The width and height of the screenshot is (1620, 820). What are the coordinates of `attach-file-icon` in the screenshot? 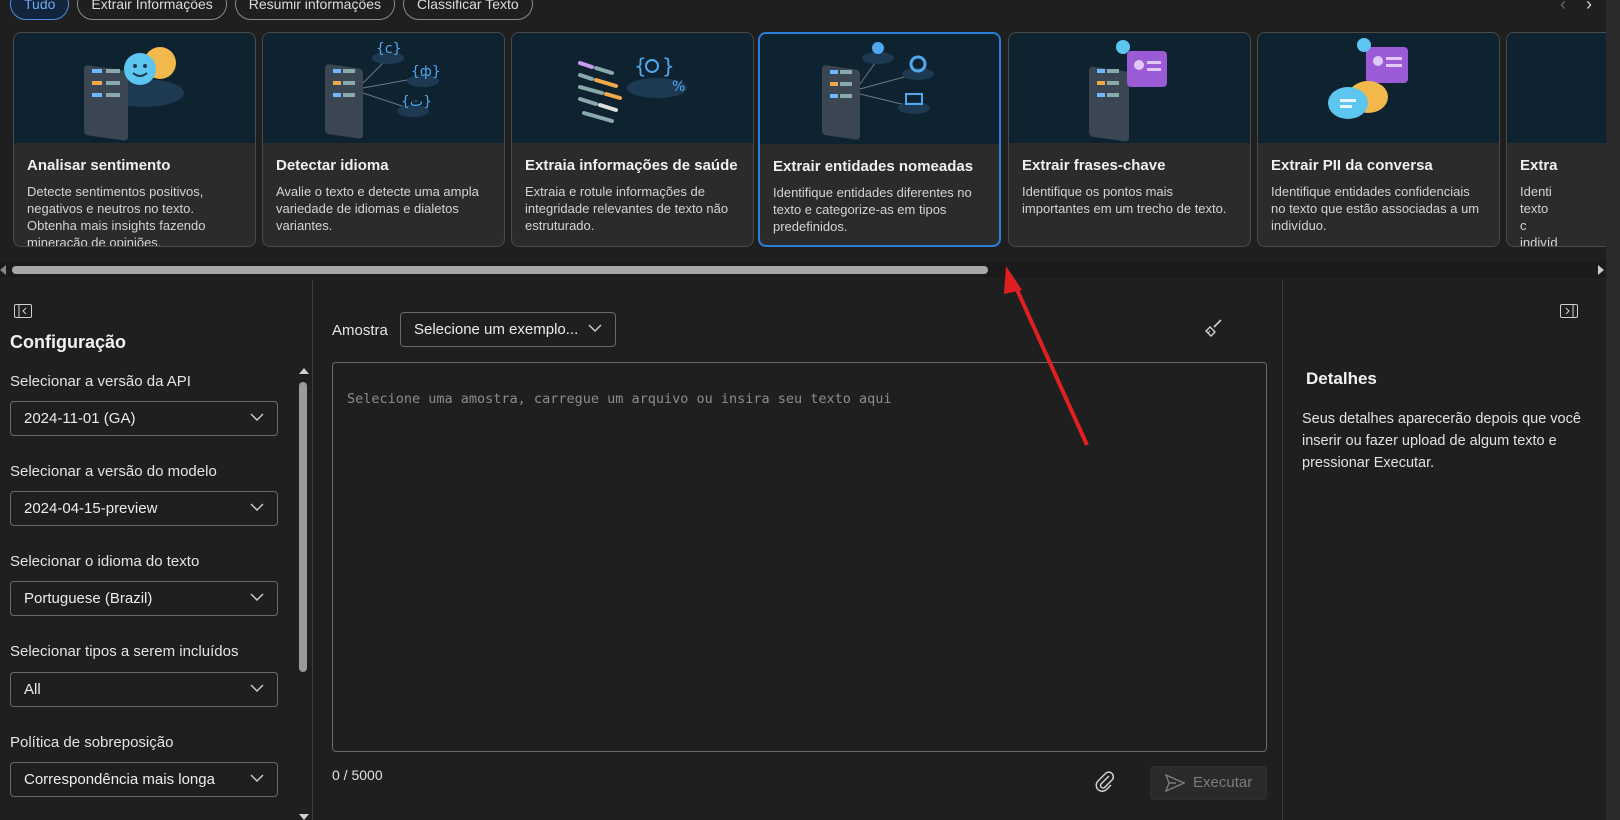 It's located at (1105, 781).